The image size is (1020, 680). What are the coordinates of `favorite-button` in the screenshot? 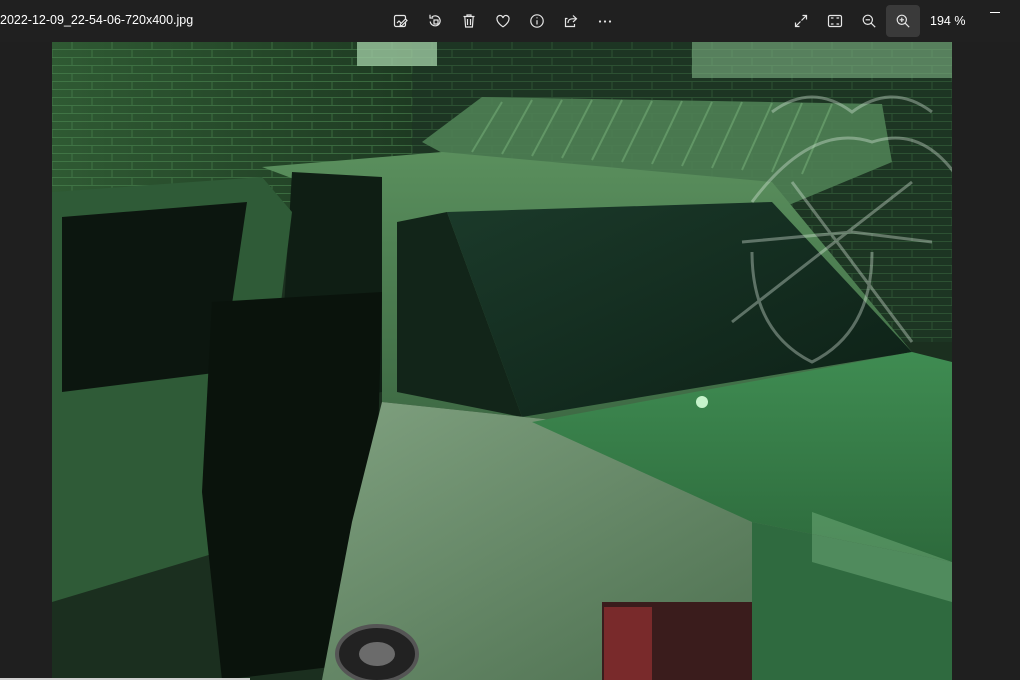 It's located at (503, 21).